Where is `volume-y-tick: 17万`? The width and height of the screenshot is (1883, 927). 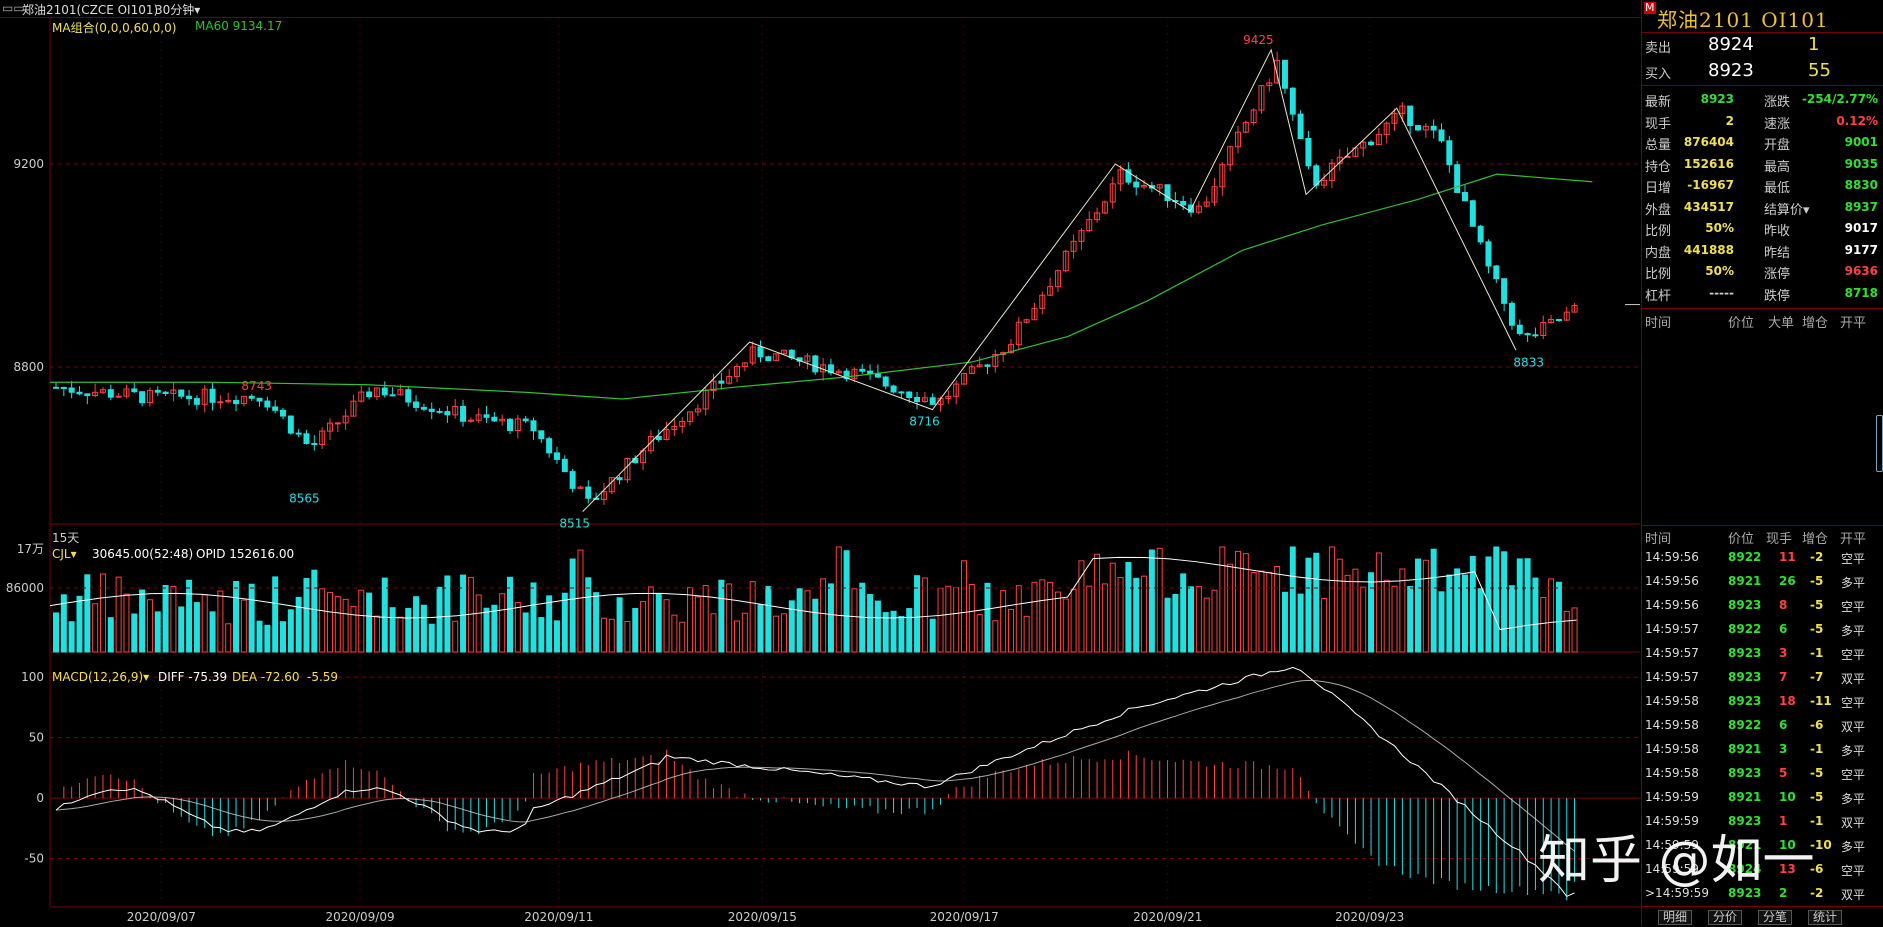
volume-y-tick: 17万 is located at coordinates (30, 549).